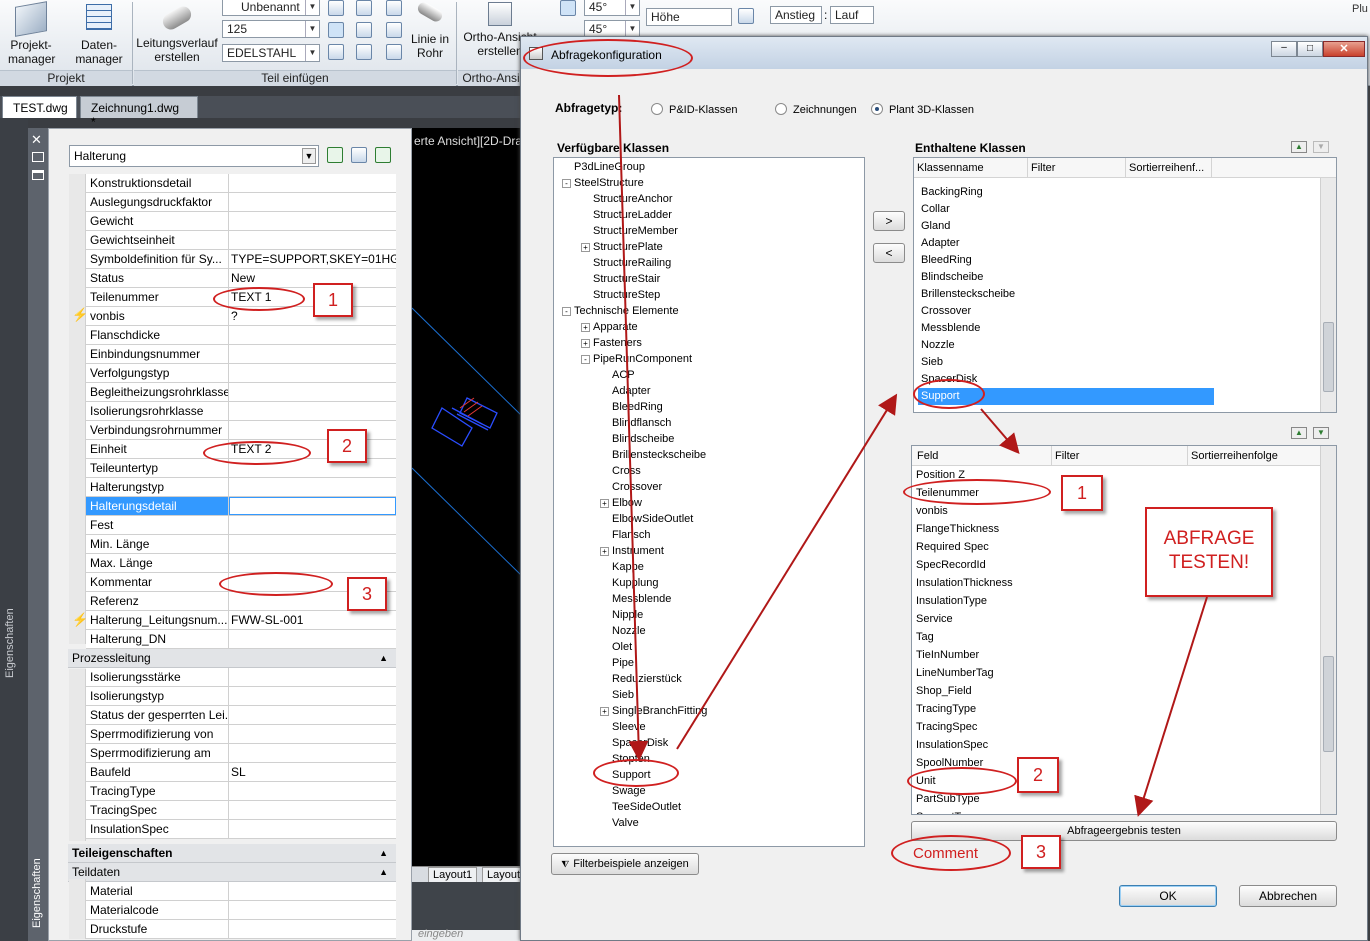 This screenshot has width=1370, height=941. What do you see at coordinates (139, 112) in the screenshot?
I see `tab-zeichnung1: Zeichnung1.dwg *` at bounding box center [139, 112].